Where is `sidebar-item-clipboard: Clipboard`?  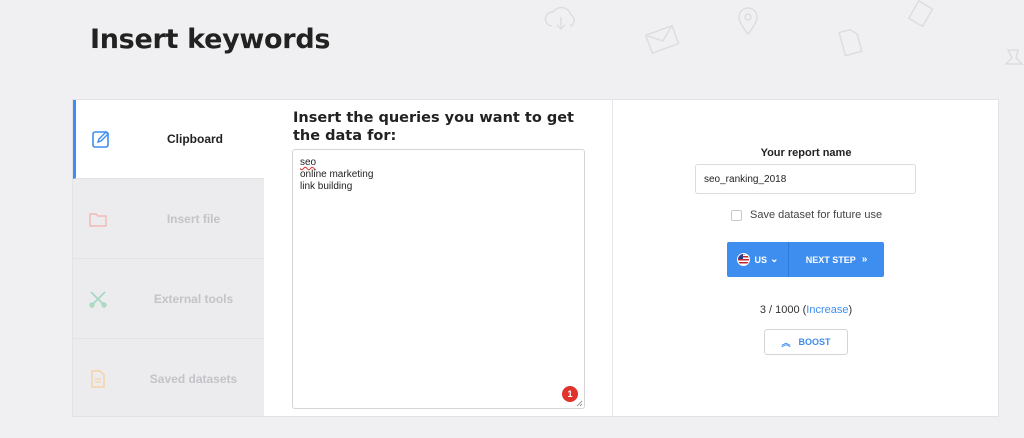
sidebar-item-clipboard: Clipboard is located at coordinates (168, 139).